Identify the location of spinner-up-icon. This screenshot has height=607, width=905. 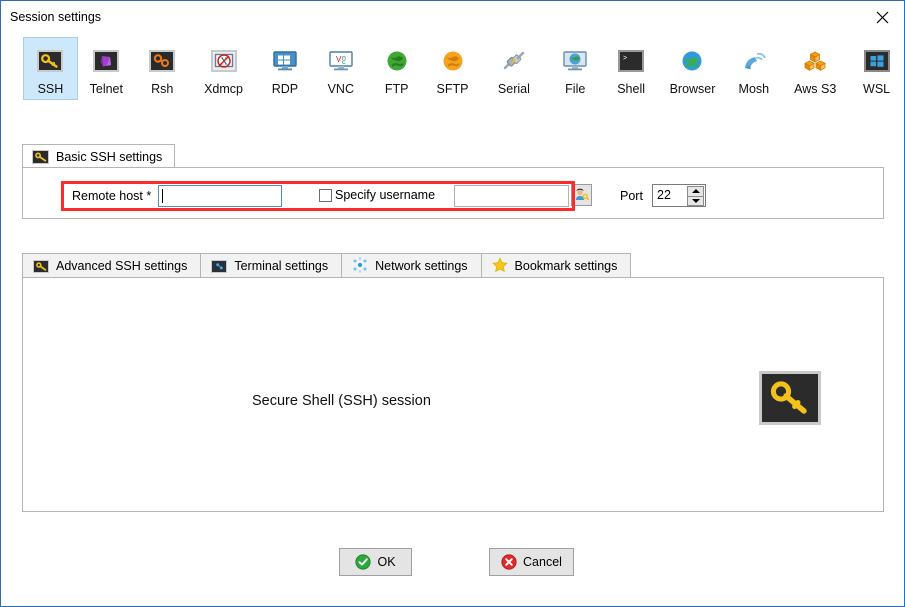
(695, 191).